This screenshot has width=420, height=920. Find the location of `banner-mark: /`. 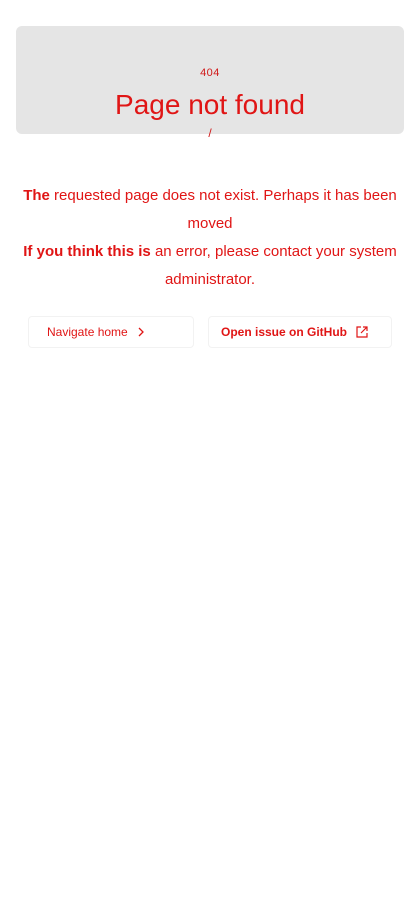

banner-mark: / is located at coordinates (210, 133).